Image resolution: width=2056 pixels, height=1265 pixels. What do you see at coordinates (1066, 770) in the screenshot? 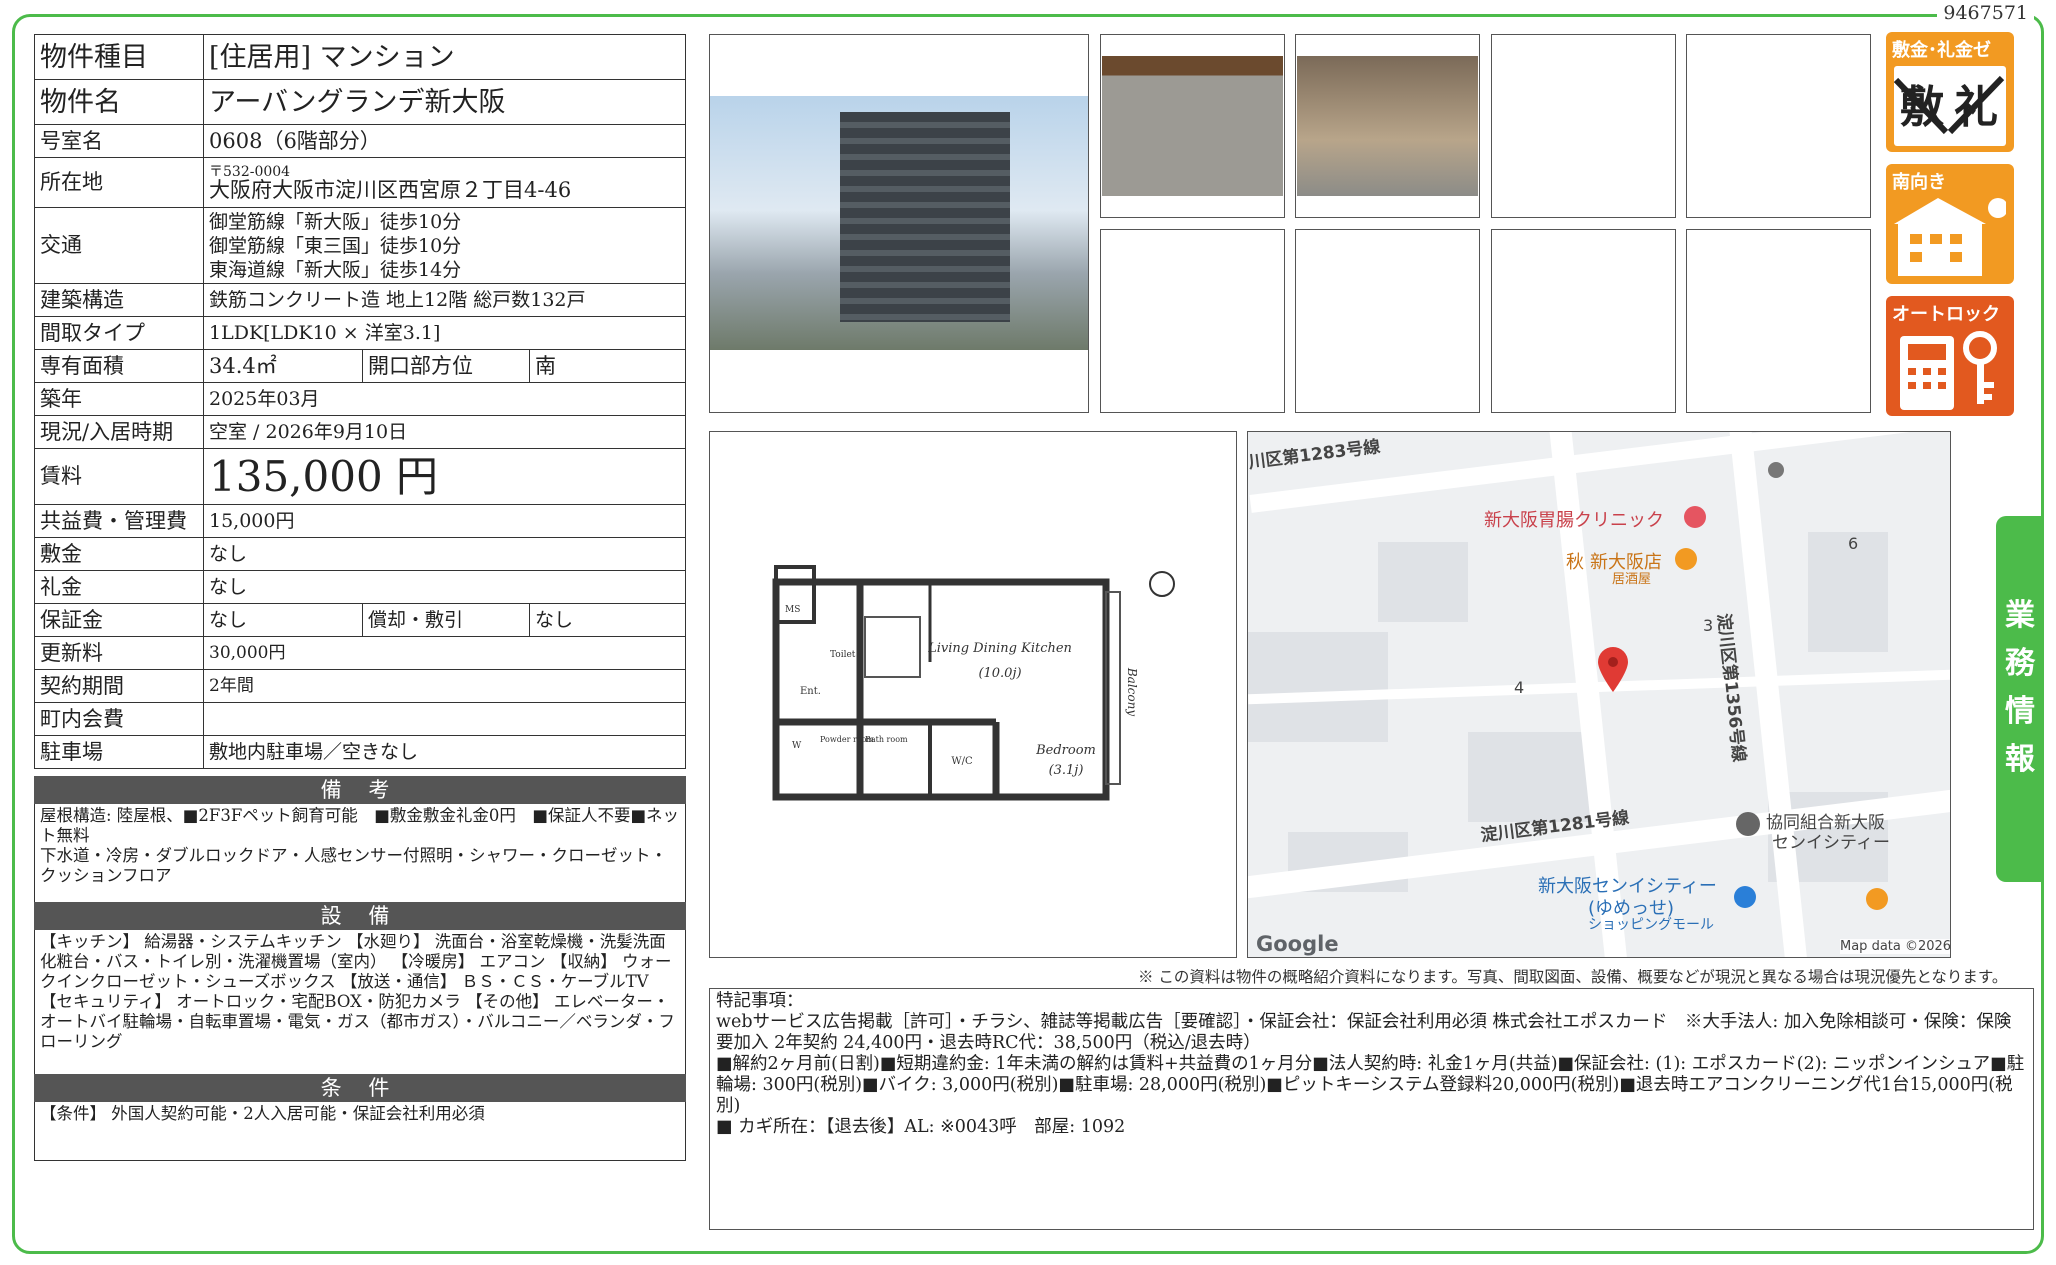
I see `plan-bedroom-size: (3.1j)` at bounding box center [1066, 770].